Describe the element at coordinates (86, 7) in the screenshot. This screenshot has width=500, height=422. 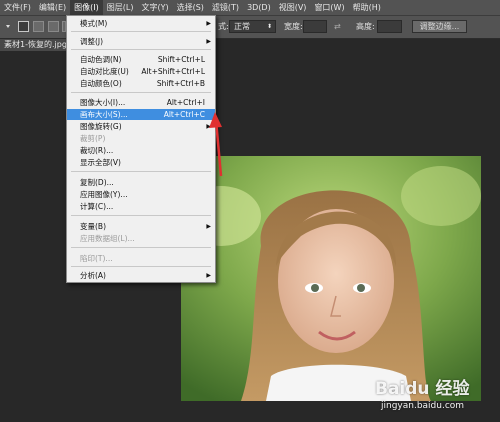
I see `menu-image: 图像(I)` at that location.